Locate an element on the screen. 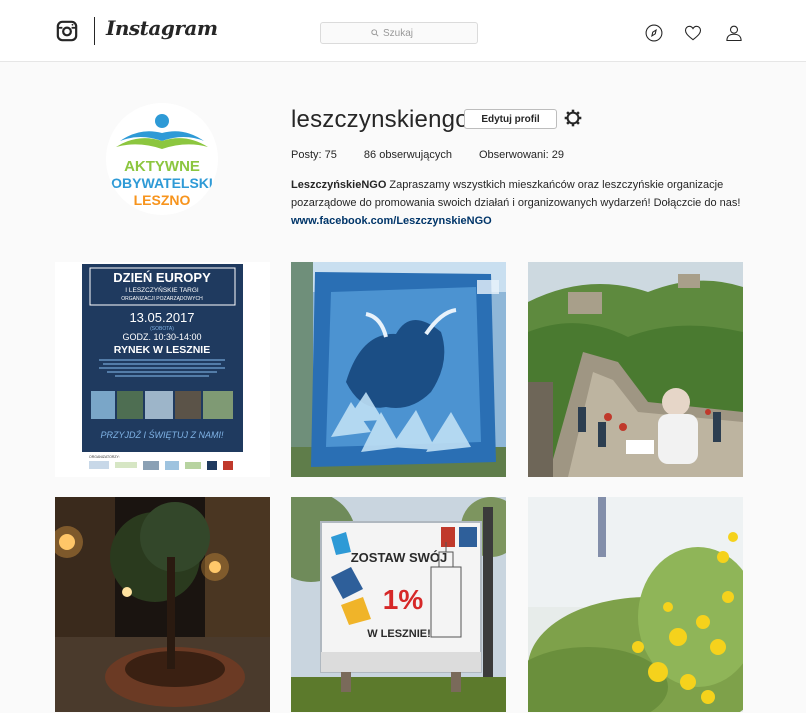  profile-avatar: AKTYWNE OBYWATELSKI LESZNO is located at coordinates (162, 159).